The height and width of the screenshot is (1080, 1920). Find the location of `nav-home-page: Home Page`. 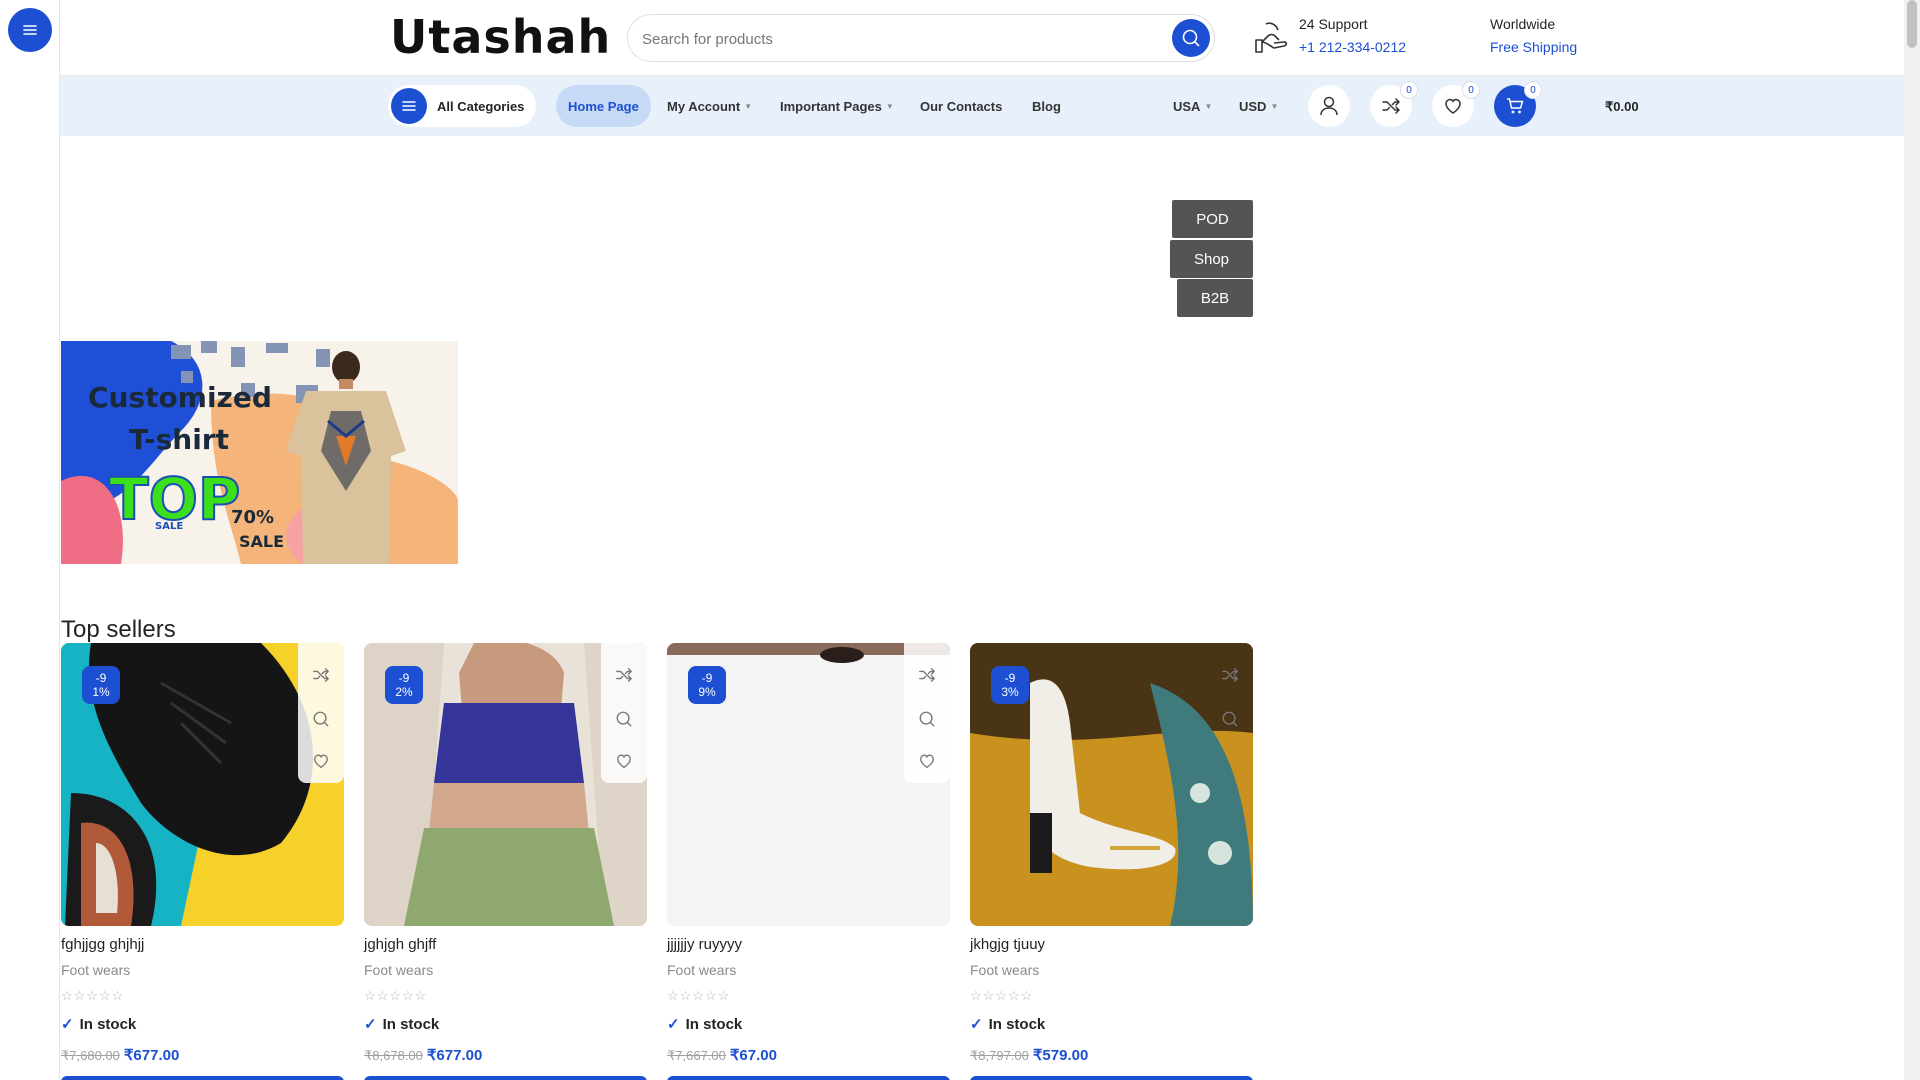

nav-home-page: Home Page is located at coordinates (603, 106).